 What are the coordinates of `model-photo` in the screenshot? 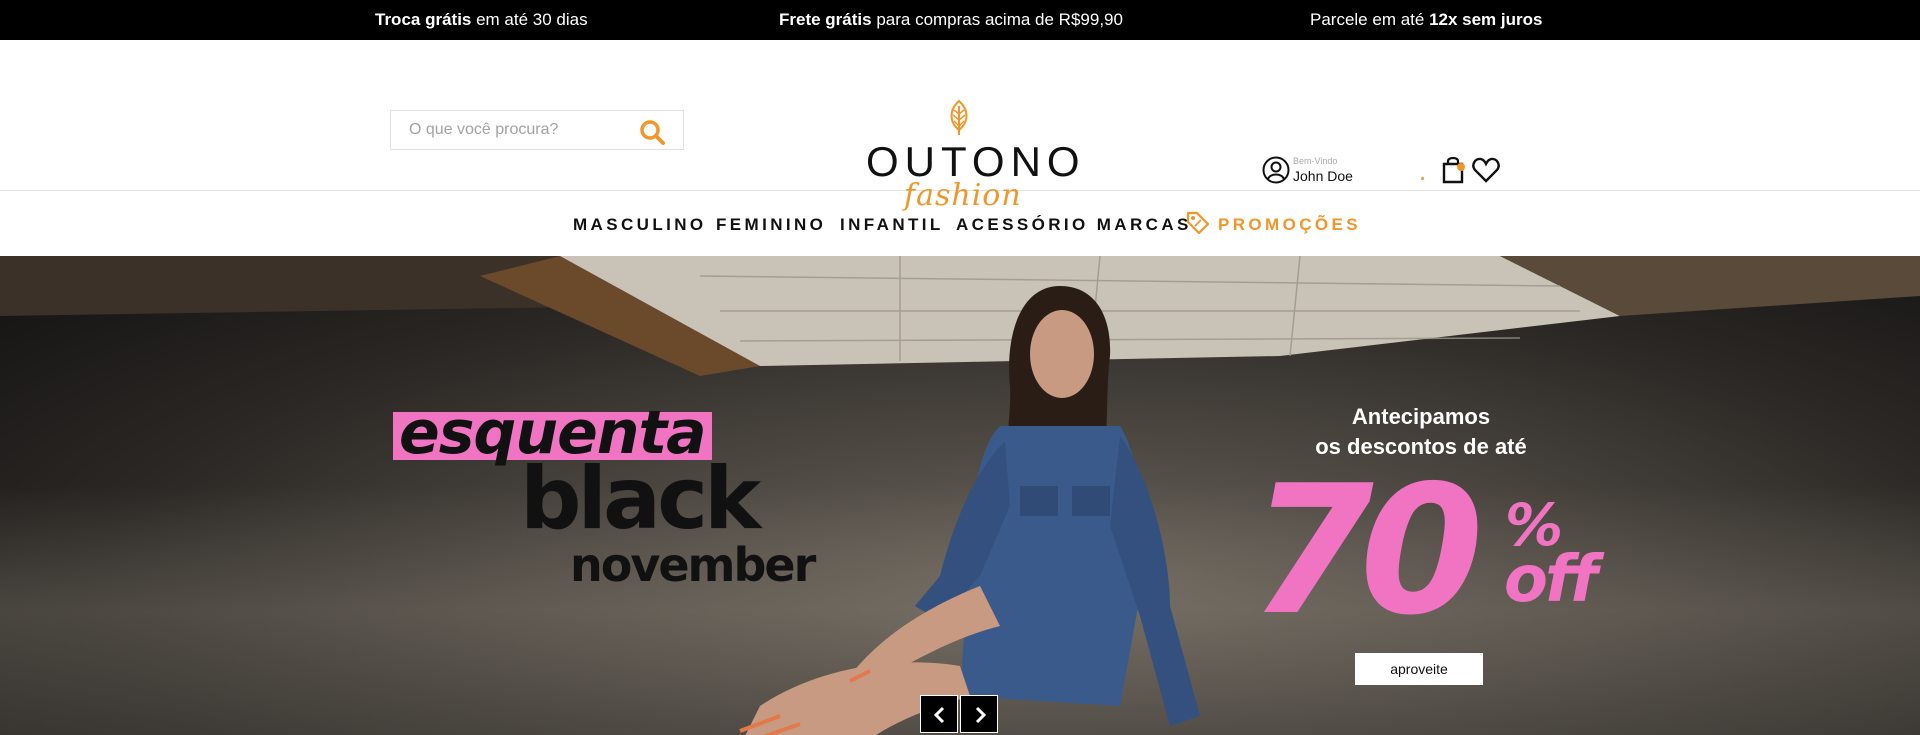 It's located at (969, 510).